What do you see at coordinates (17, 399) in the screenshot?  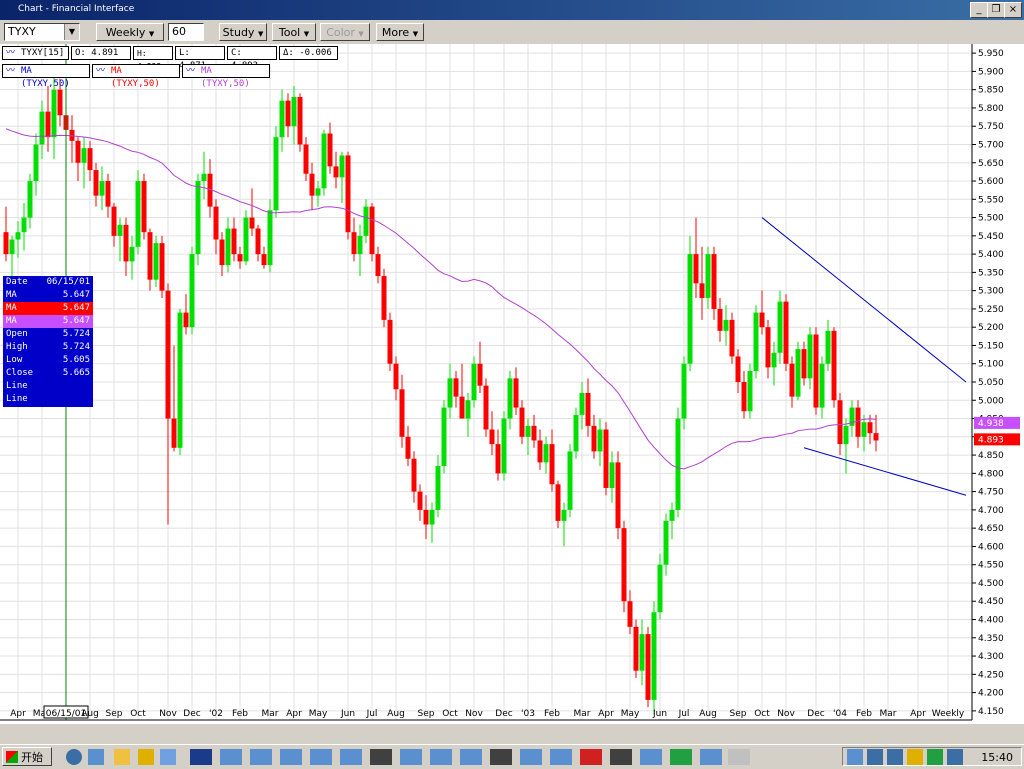 I see `data-label: Line` at bounding box center [17, 399].